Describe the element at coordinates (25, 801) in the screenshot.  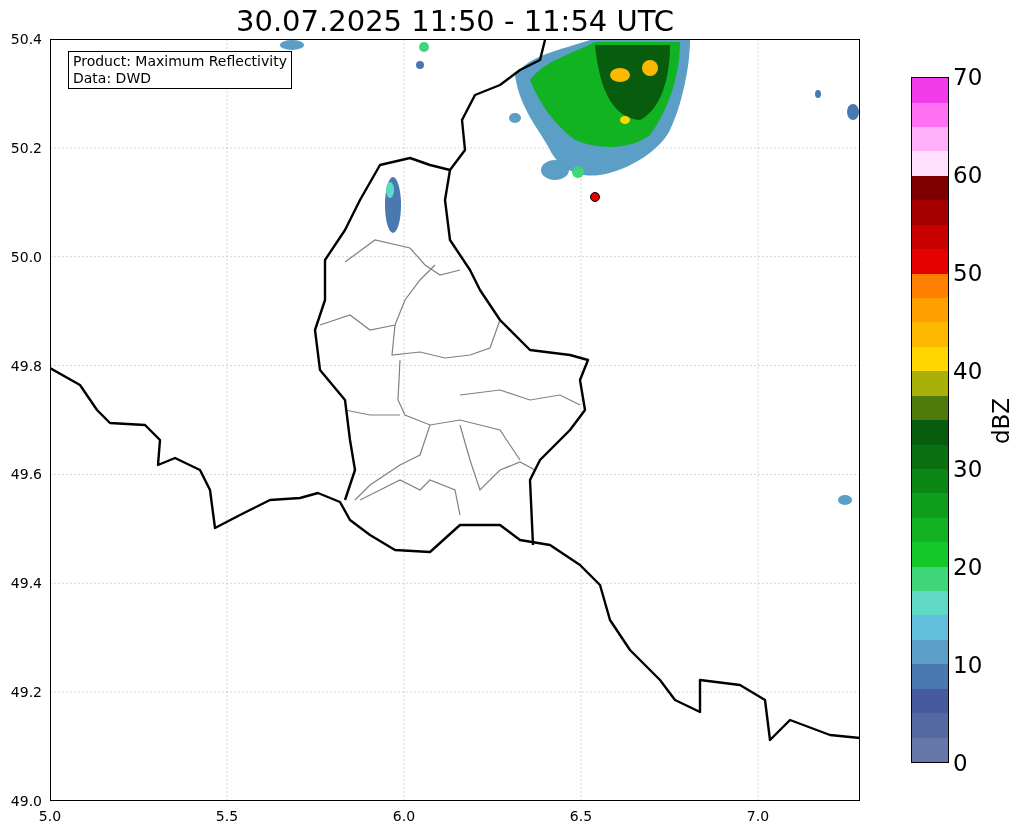
I see `y-axis-tick-label: 49.0` at that location.